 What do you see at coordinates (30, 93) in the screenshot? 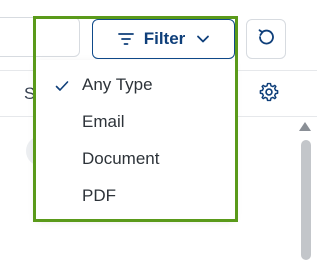
I see `column-header-partial: S` at bounding box center [30, 93].